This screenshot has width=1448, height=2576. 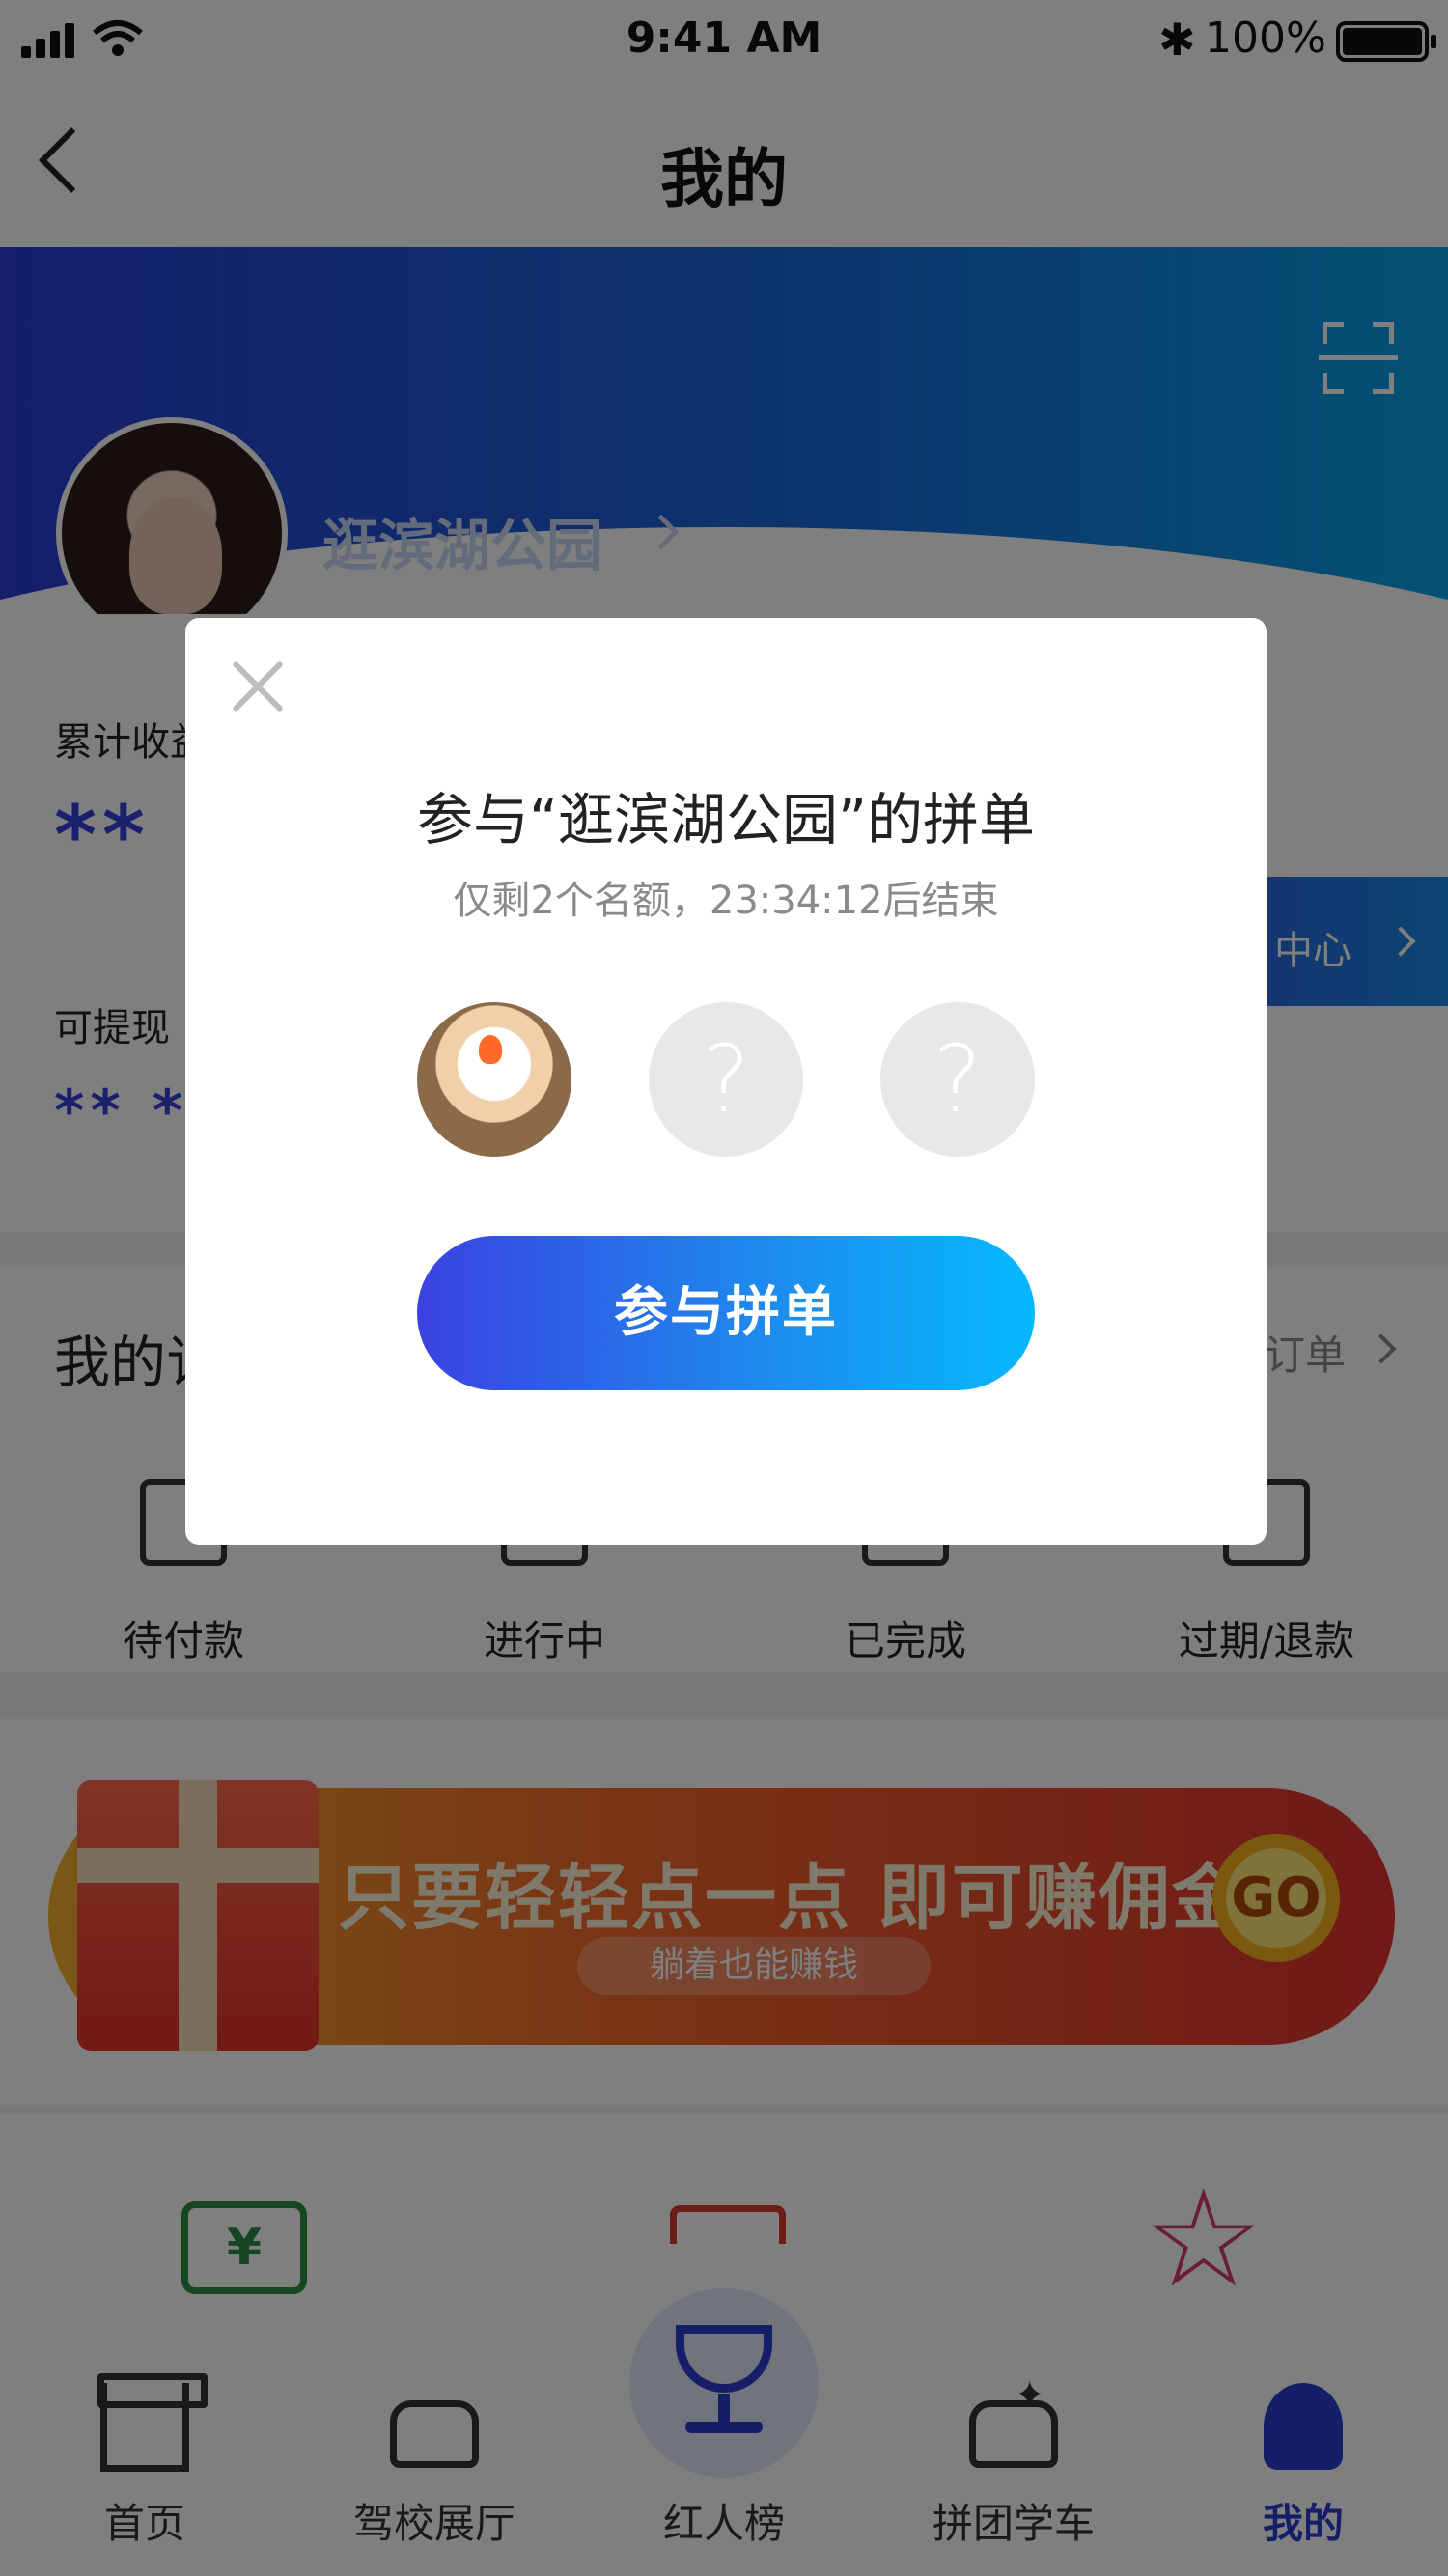 I want to click on modal-title: 参与“逛滨湖公园”的拼单, so click(x=726, y=820).